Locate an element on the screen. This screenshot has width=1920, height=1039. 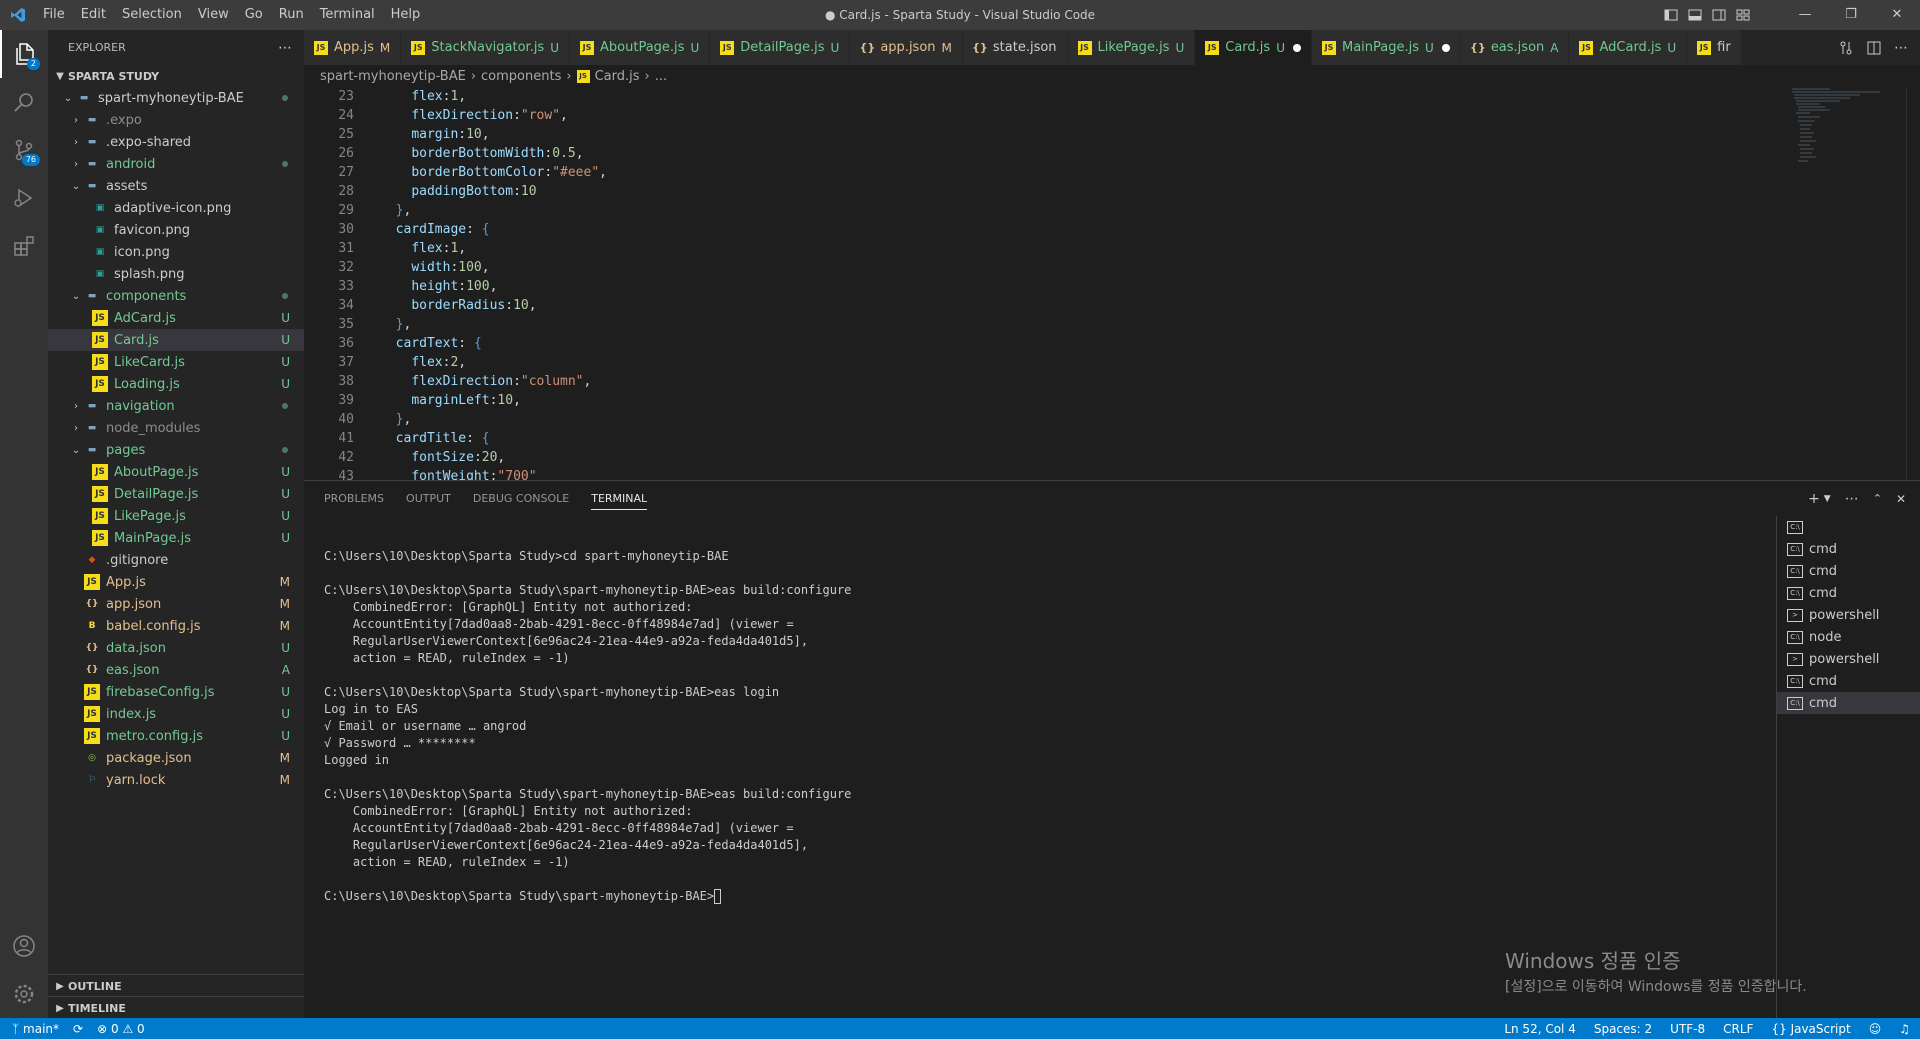
editor-tab: JS DetailPage.js U is located at coordinates (780, 47).